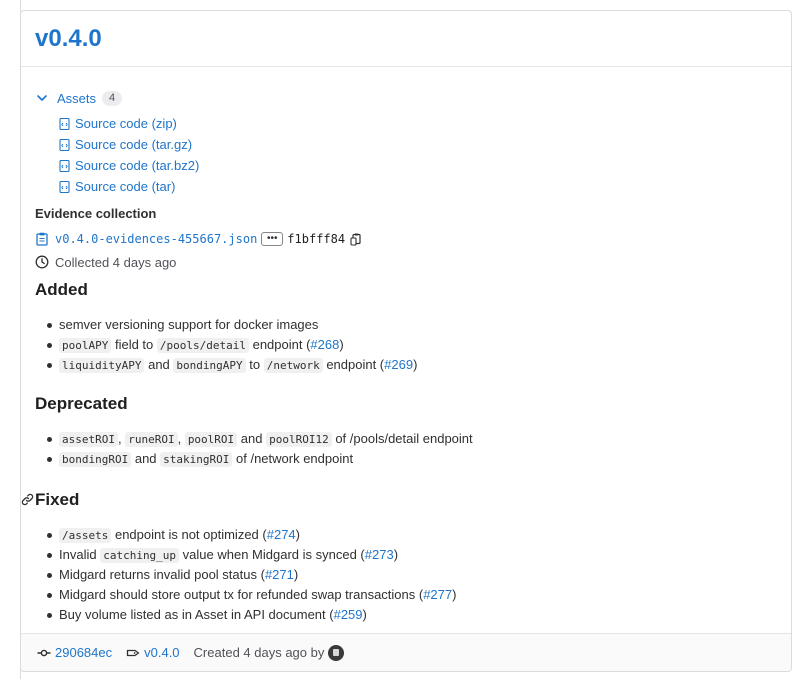  What do you see at coordinates (281, 534) in the screenshot?
I see `issue-link: #274` at bounding box center [281, 534].